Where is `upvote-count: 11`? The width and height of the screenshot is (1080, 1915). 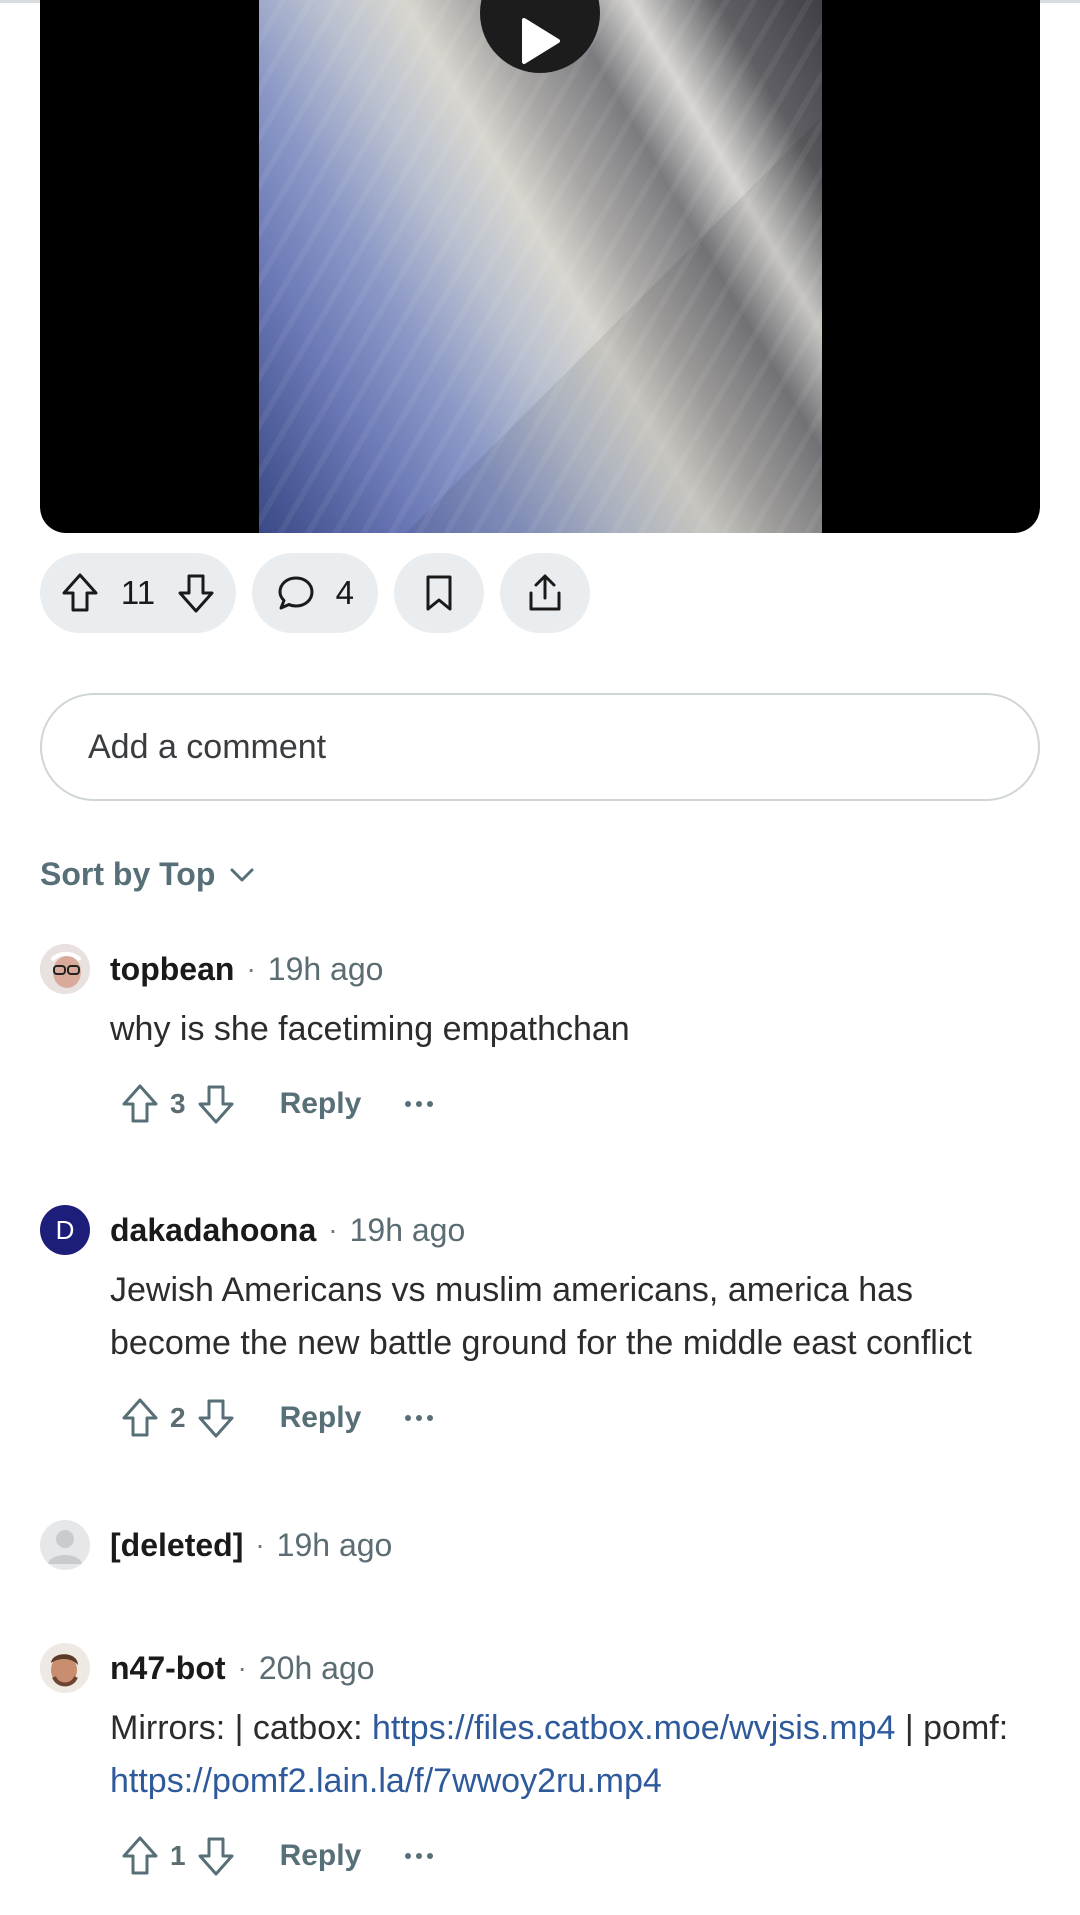 upvote-count: 11 is located at coordinates (138, 592).